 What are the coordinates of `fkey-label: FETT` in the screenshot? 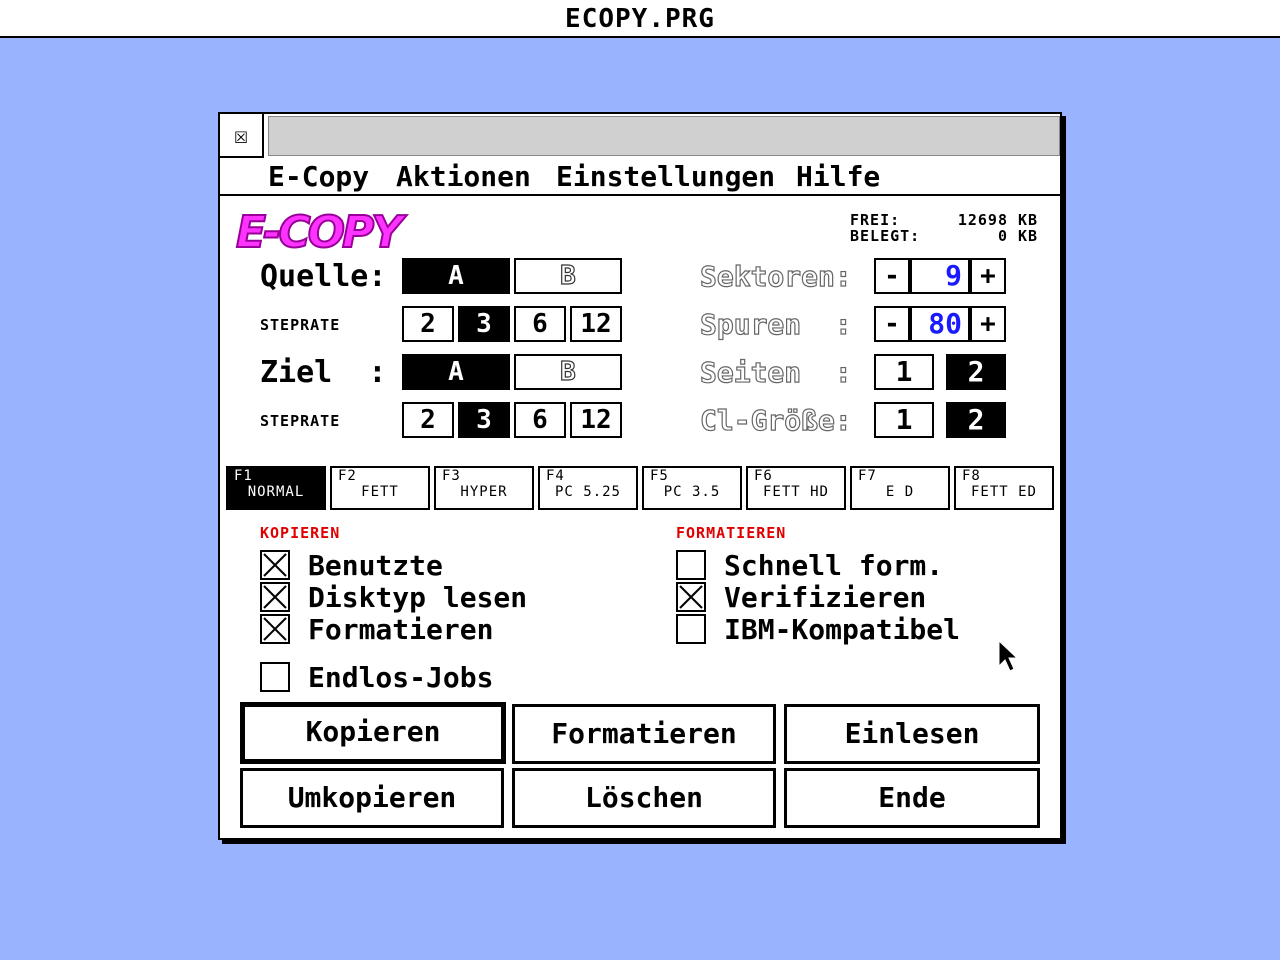 It's located at (380, 492).